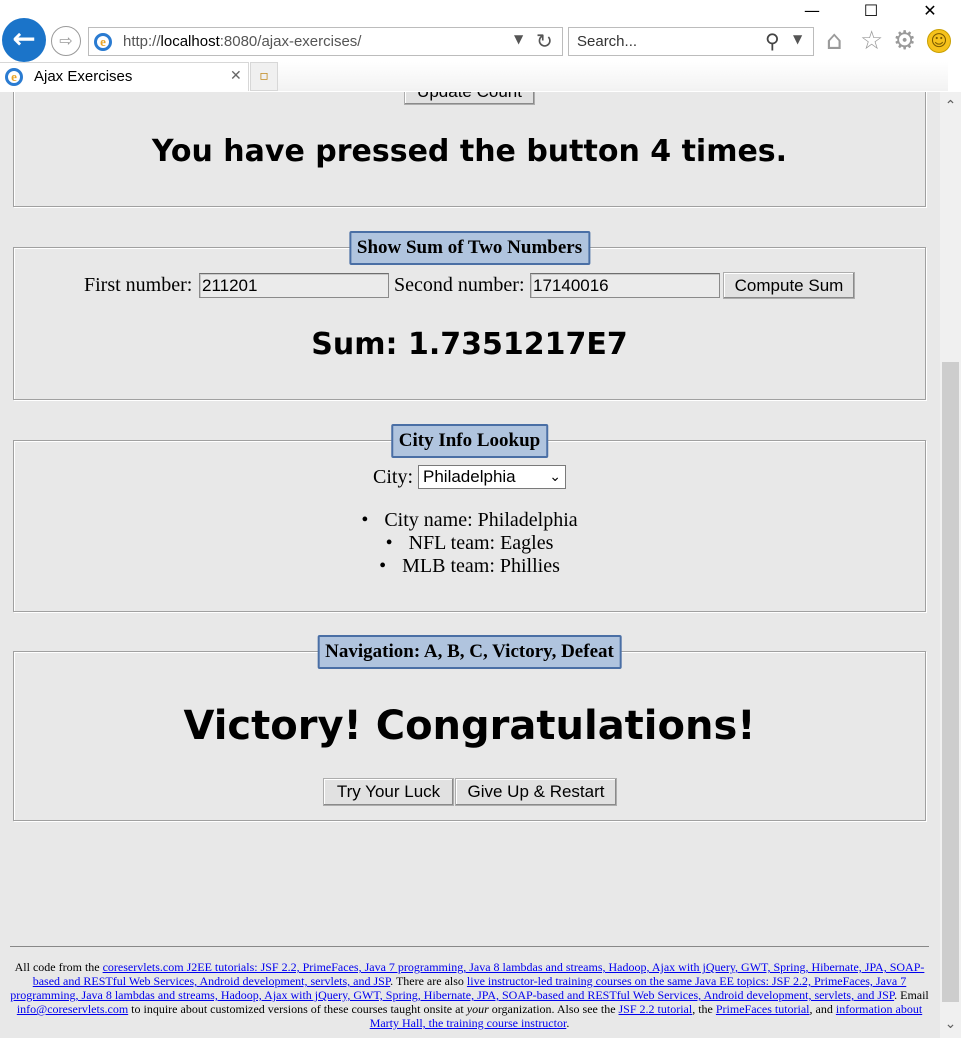 Image resolution: width=961 pixels, height=1038 pixels. I want to click on list-item: • MLB team: Phillies, so click(469, 566).